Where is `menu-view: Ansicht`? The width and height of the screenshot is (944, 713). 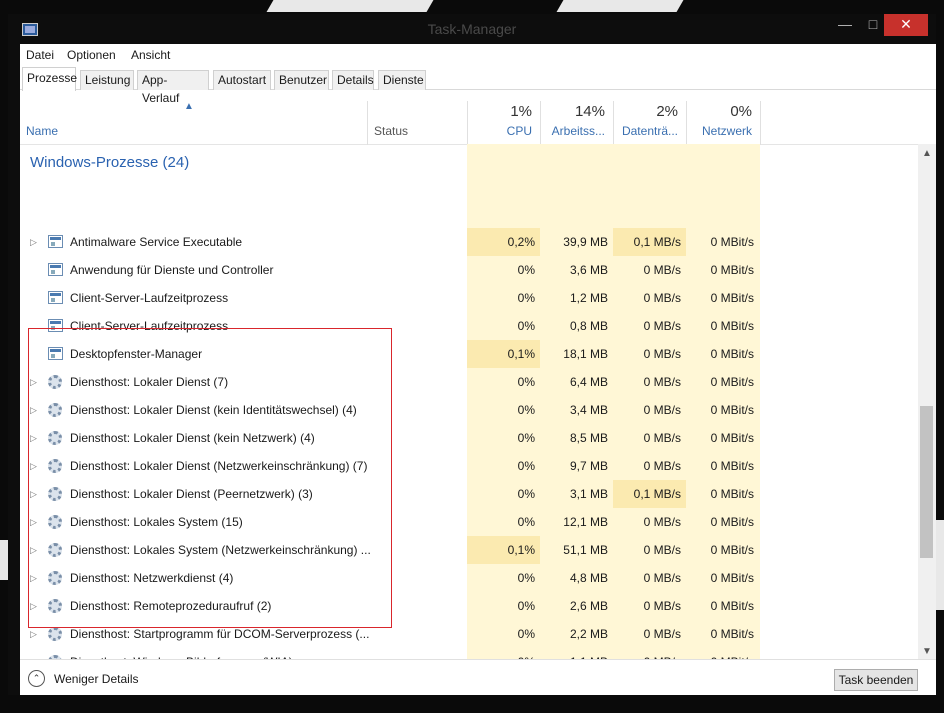 menu-view: Ansicht is located at coordinates (150, 55).